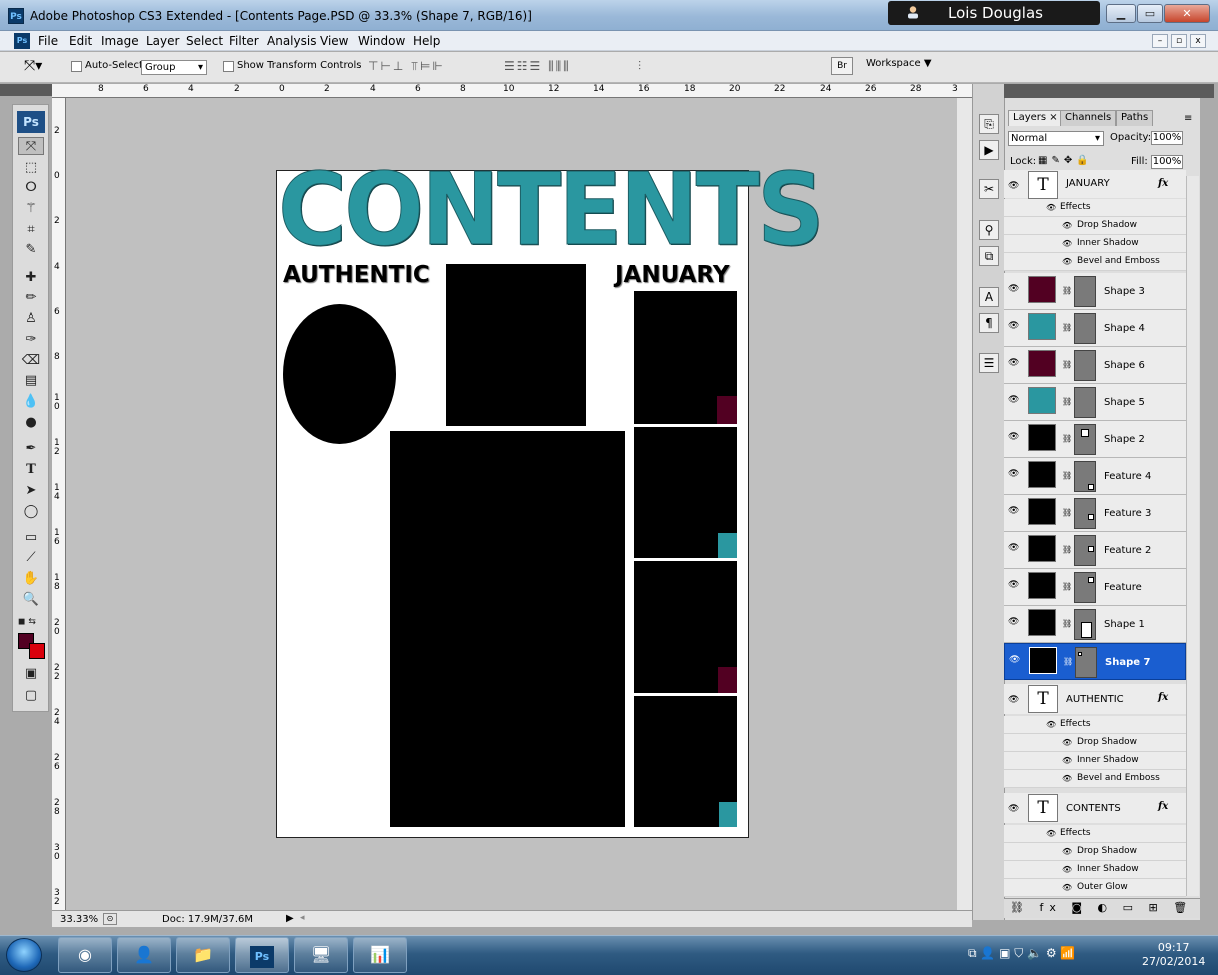 The width and height of the screenshot is (1218, 975). What do you see at coordinates (22, 41) in the screenshot?
I see `document-icon: Ps` at bounding box center [22, 41].